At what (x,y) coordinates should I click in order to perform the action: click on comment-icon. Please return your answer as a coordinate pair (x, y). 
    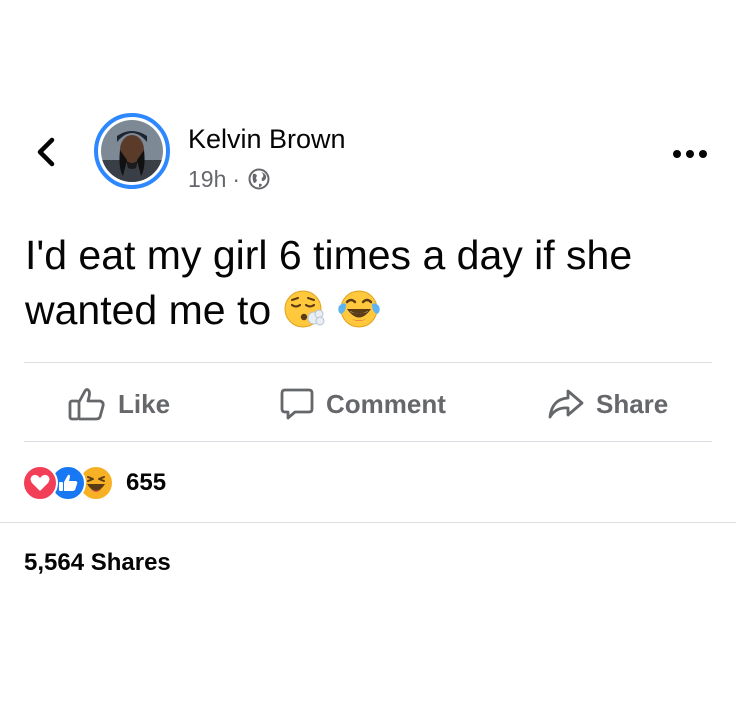
    Looking at the image, I should click on (297, 404).